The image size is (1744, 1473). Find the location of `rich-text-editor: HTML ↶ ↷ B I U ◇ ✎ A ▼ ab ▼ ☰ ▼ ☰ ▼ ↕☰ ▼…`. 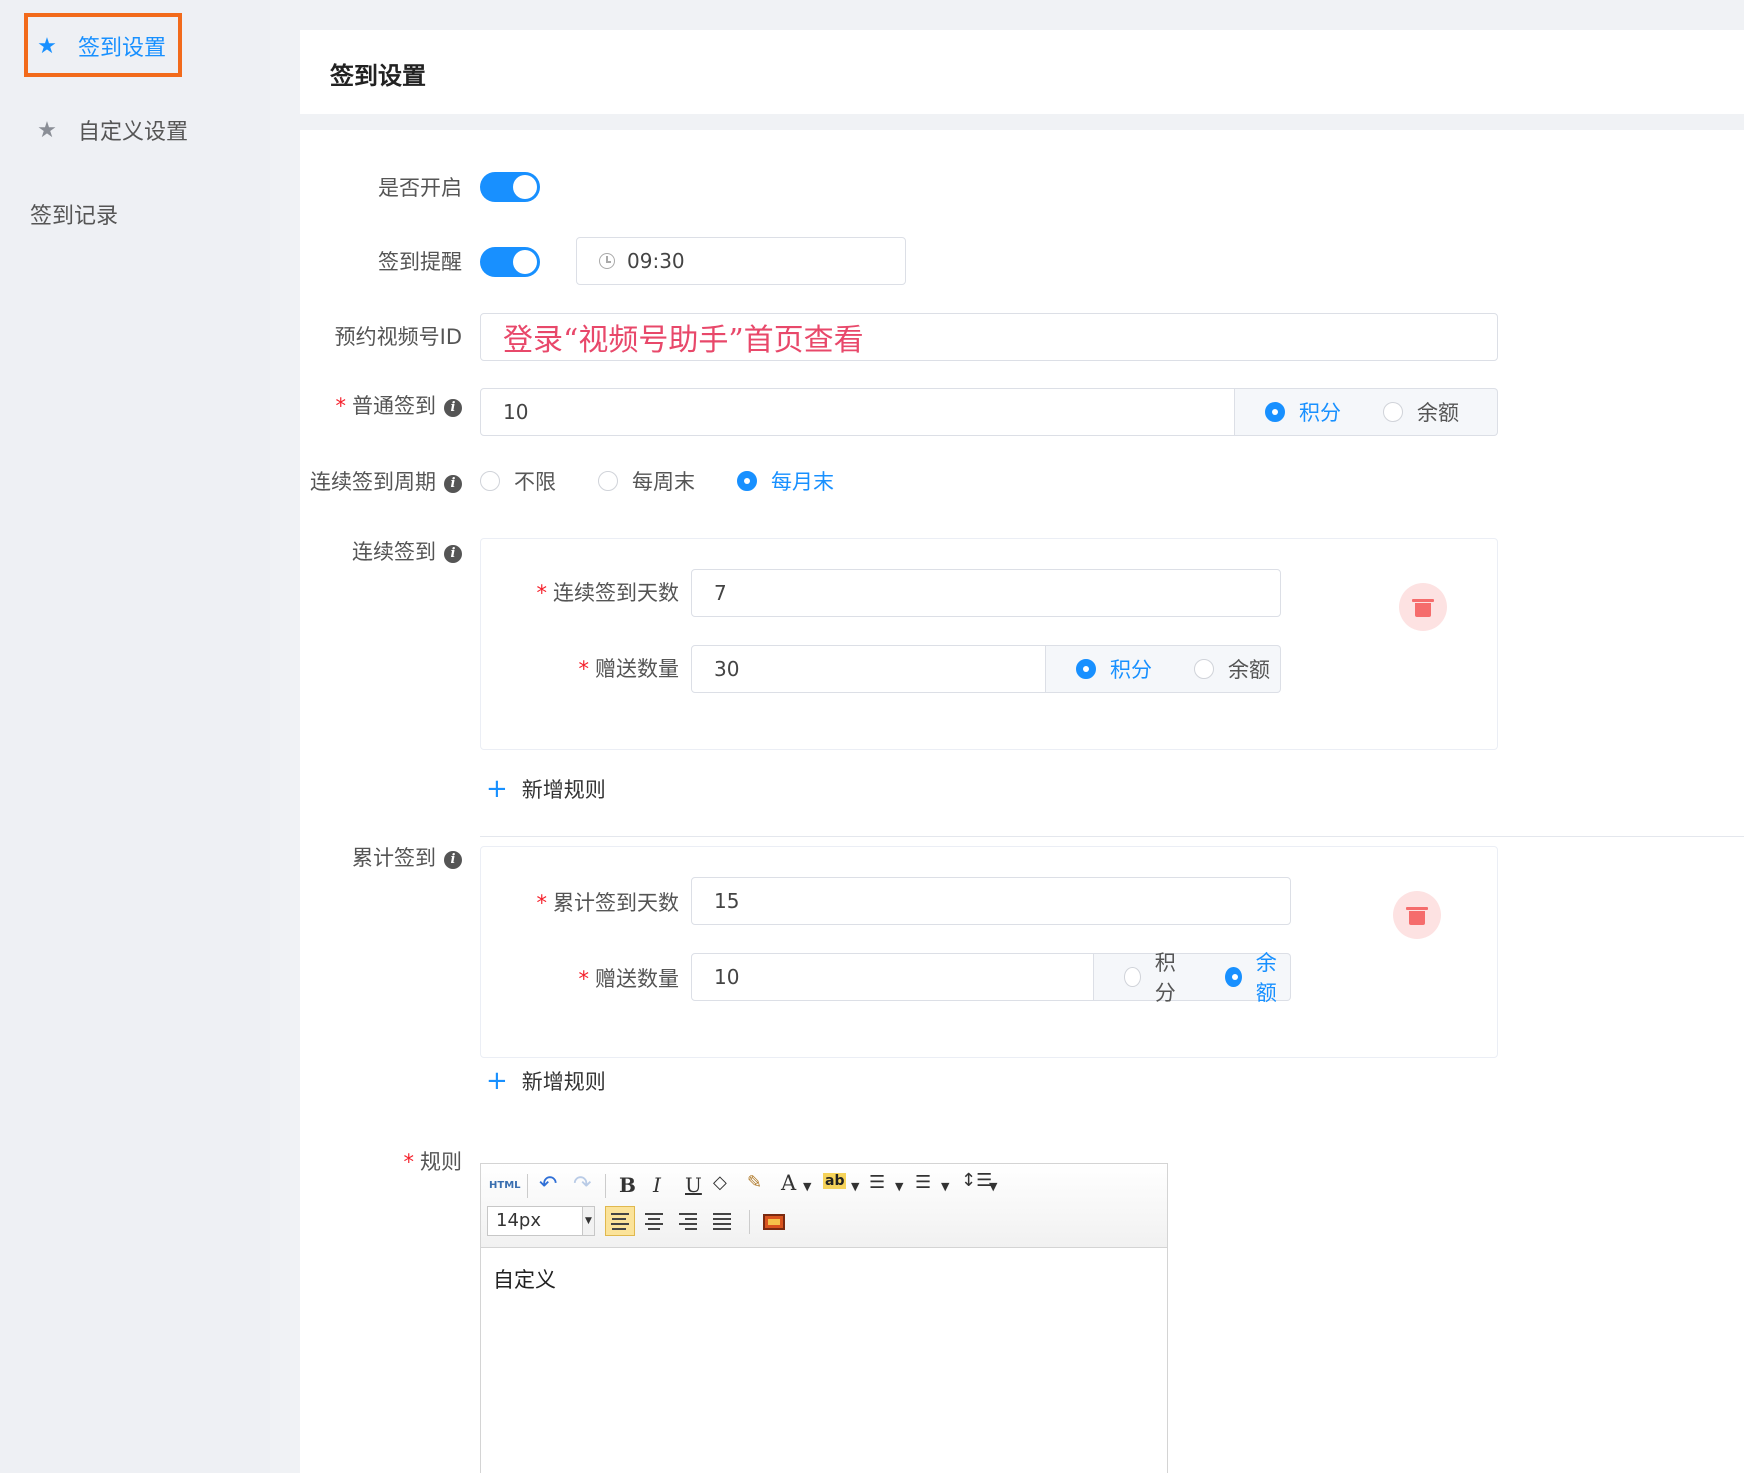

rich-text-editor: HTML ↶ ↷ B I U ◇ ✎ A ▼ ab ▼ ☰ ▼ ☰ ▼ ↕☰ ▼… is located at coordinates (824, 1318).